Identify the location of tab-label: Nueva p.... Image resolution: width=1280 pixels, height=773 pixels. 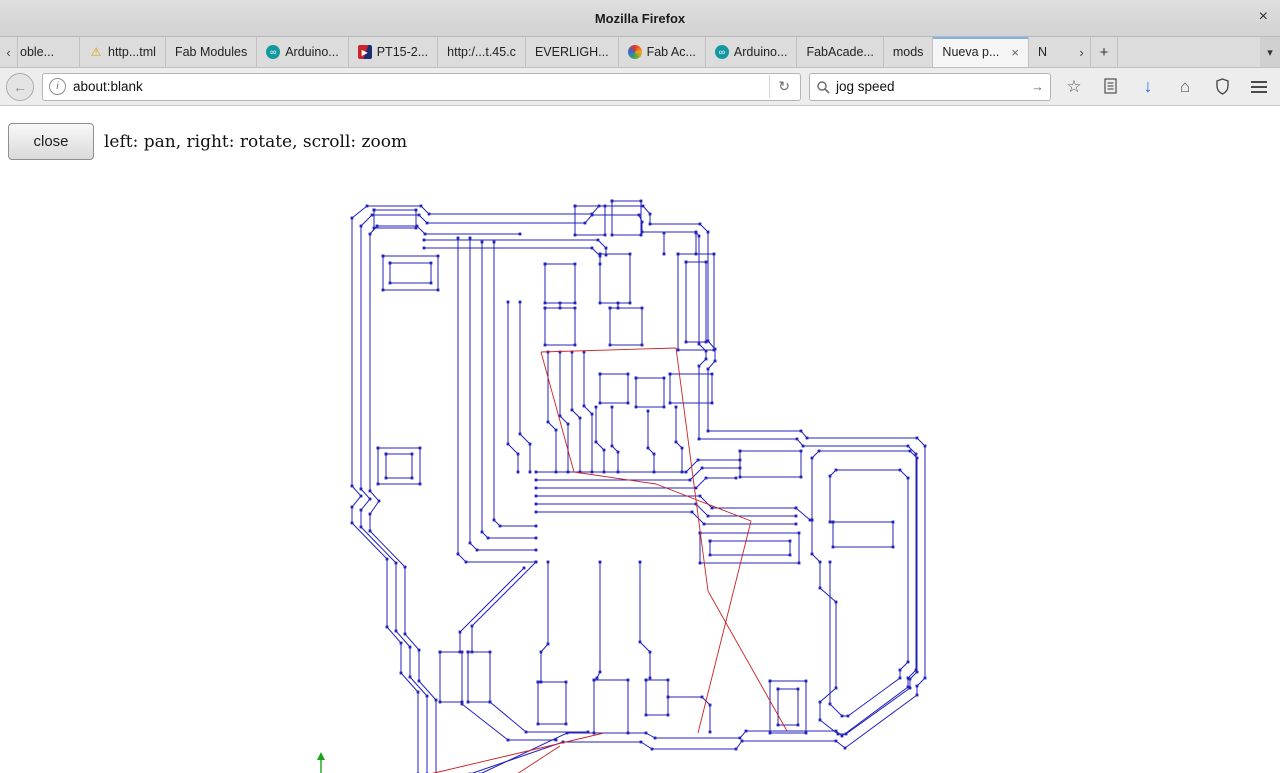
(971, 52).